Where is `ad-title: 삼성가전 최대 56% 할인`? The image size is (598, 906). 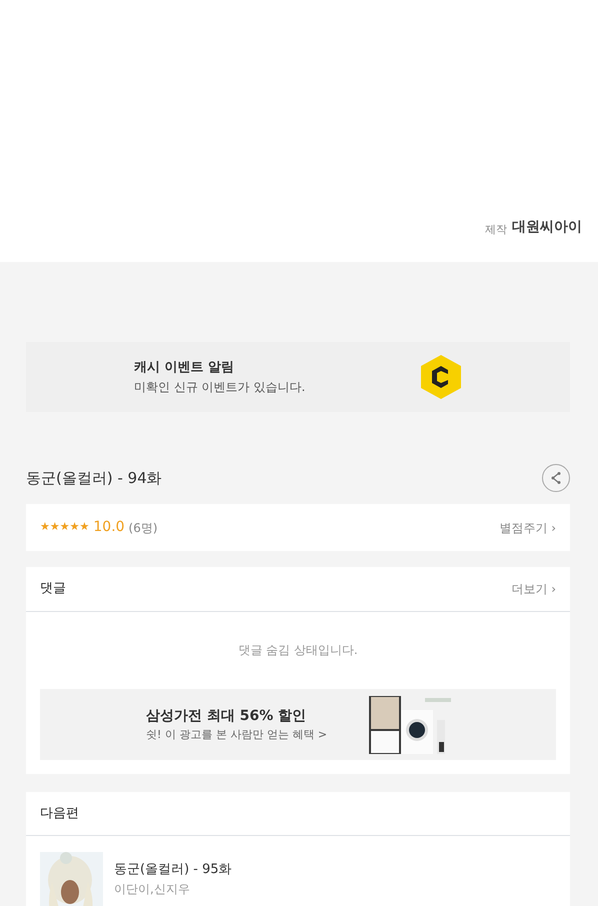 ad-title: 삼성가전 최대 56% 할인 is located at coordinates (227, 716).